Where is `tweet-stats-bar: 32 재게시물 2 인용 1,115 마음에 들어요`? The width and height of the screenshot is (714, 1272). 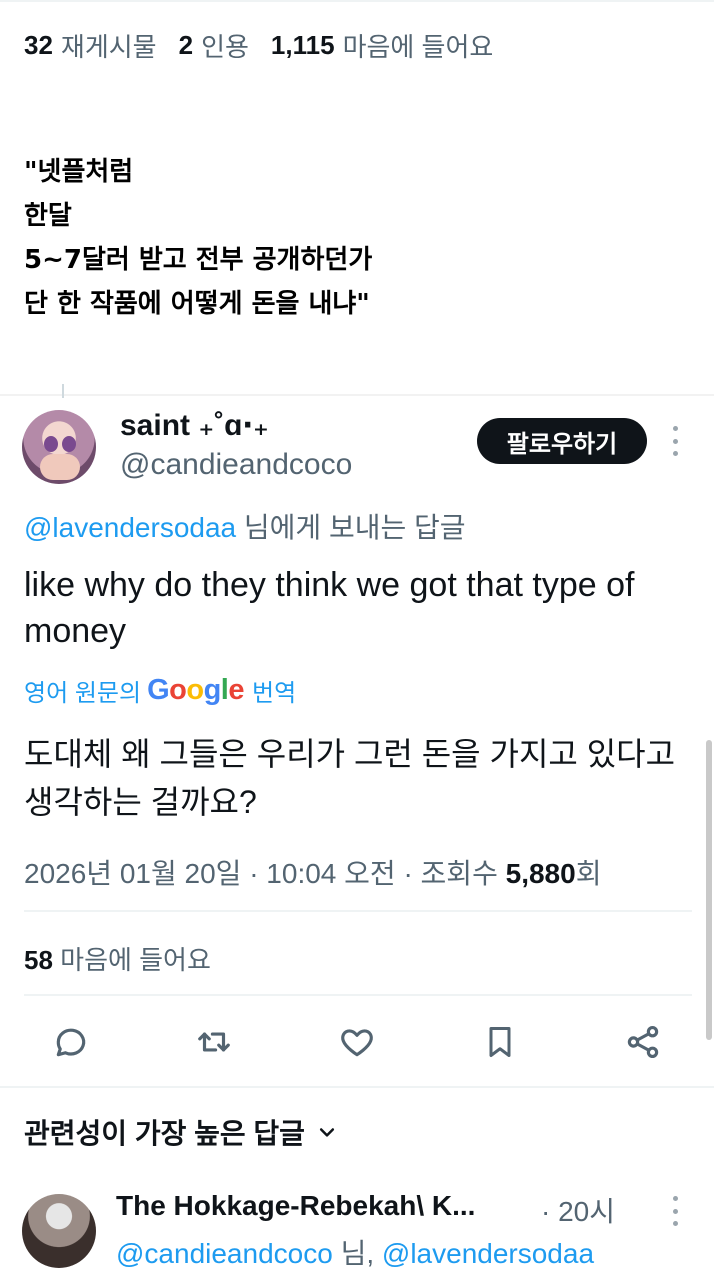
tweet-stats-bar: 32 재게시물 2 인용 1,115 마음에 들어요 is located at coordinates (269, 45).